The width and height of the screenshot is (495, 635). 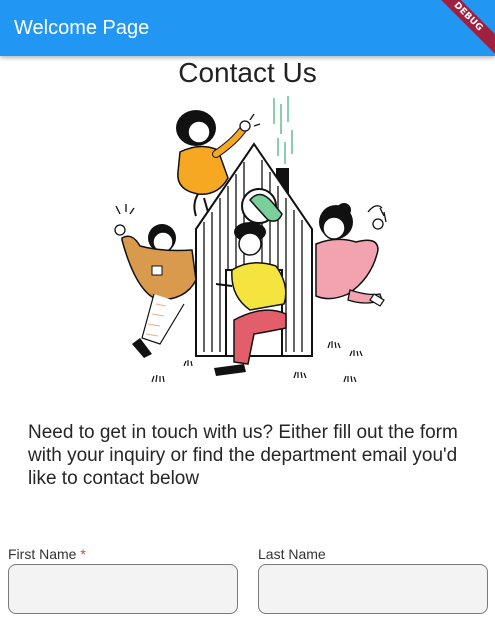 What do you see at coordinates (373, 589) in the screenshot?
I see `last-name-input` at bounding box center [373, 589].